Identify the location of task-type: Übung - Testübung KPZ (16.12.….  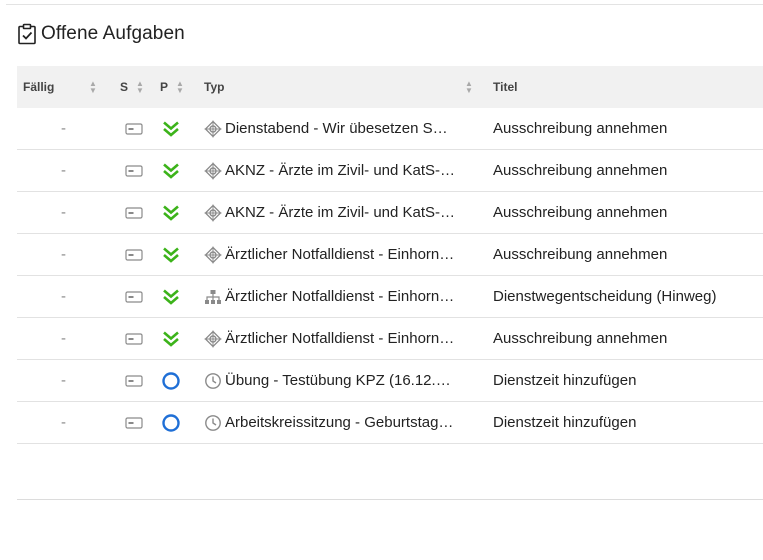
(338, 380).